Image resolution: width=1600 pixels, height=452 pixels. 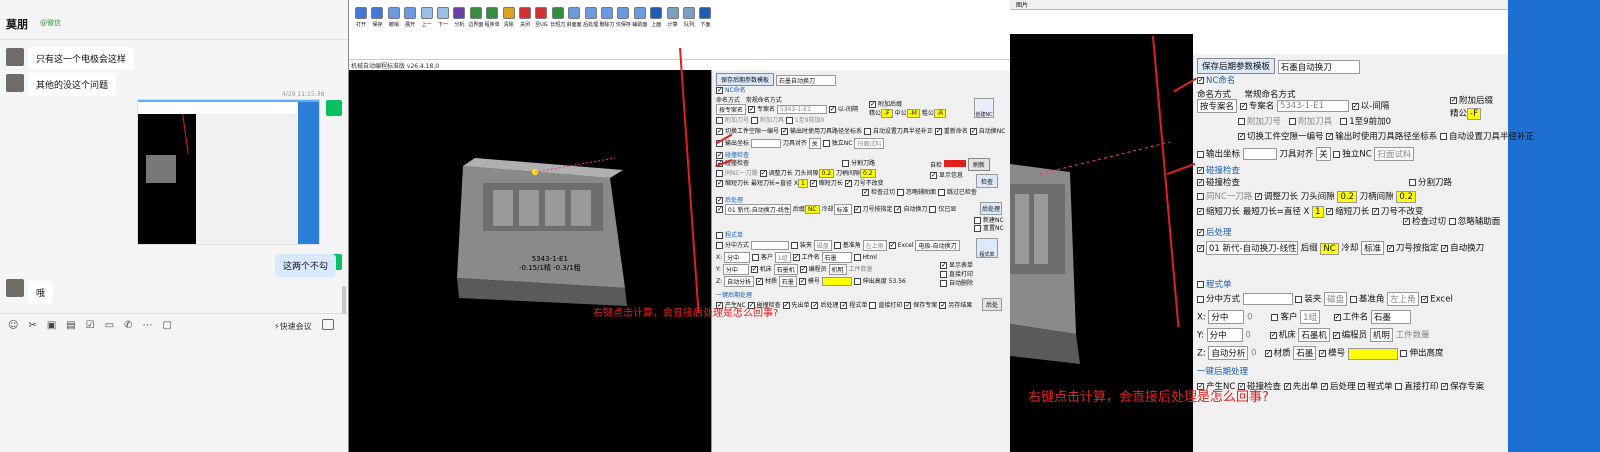 I want to click on divider, so click(x=174, y=313).